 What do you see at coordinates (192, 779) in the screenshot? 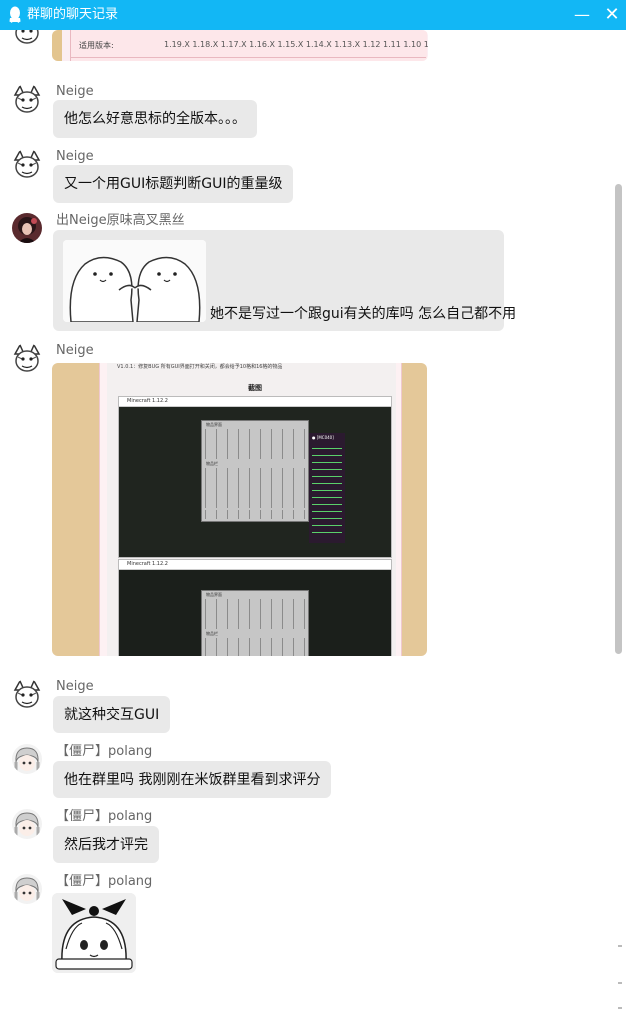
I see `message-bubble: 他在群里吗 我刚刚在米饭群里看到求评分` at bounding box center [192, 779].